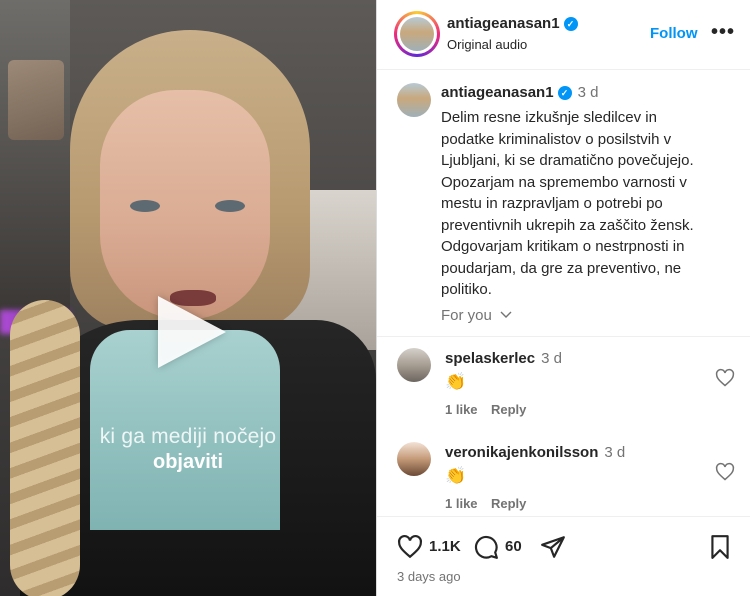  I want to click on more-options-icon: •••, so click(723, 32).